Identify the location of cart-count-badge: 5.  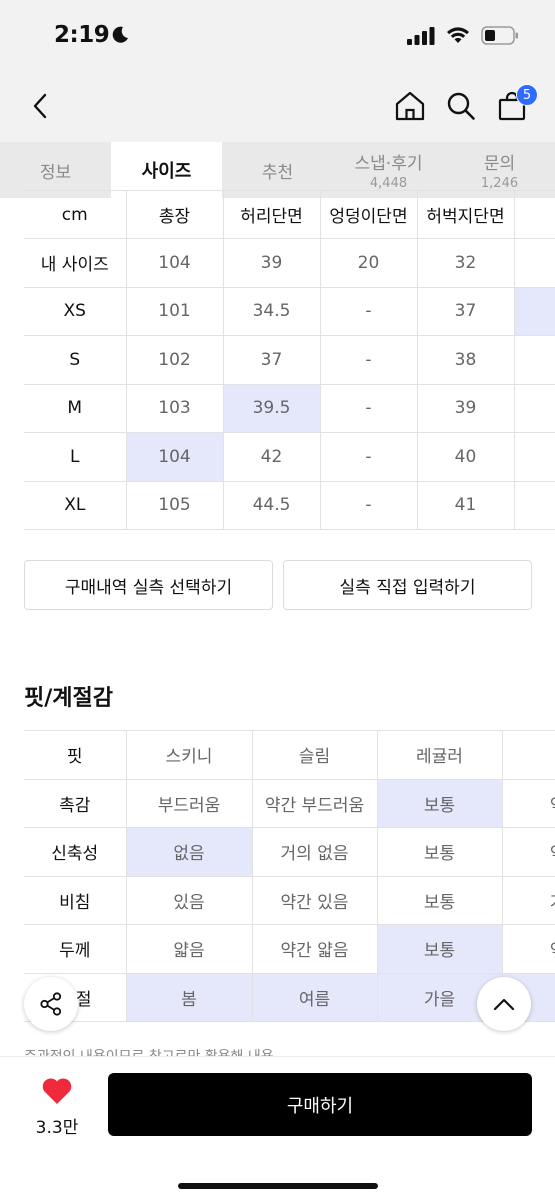
(527, 95).